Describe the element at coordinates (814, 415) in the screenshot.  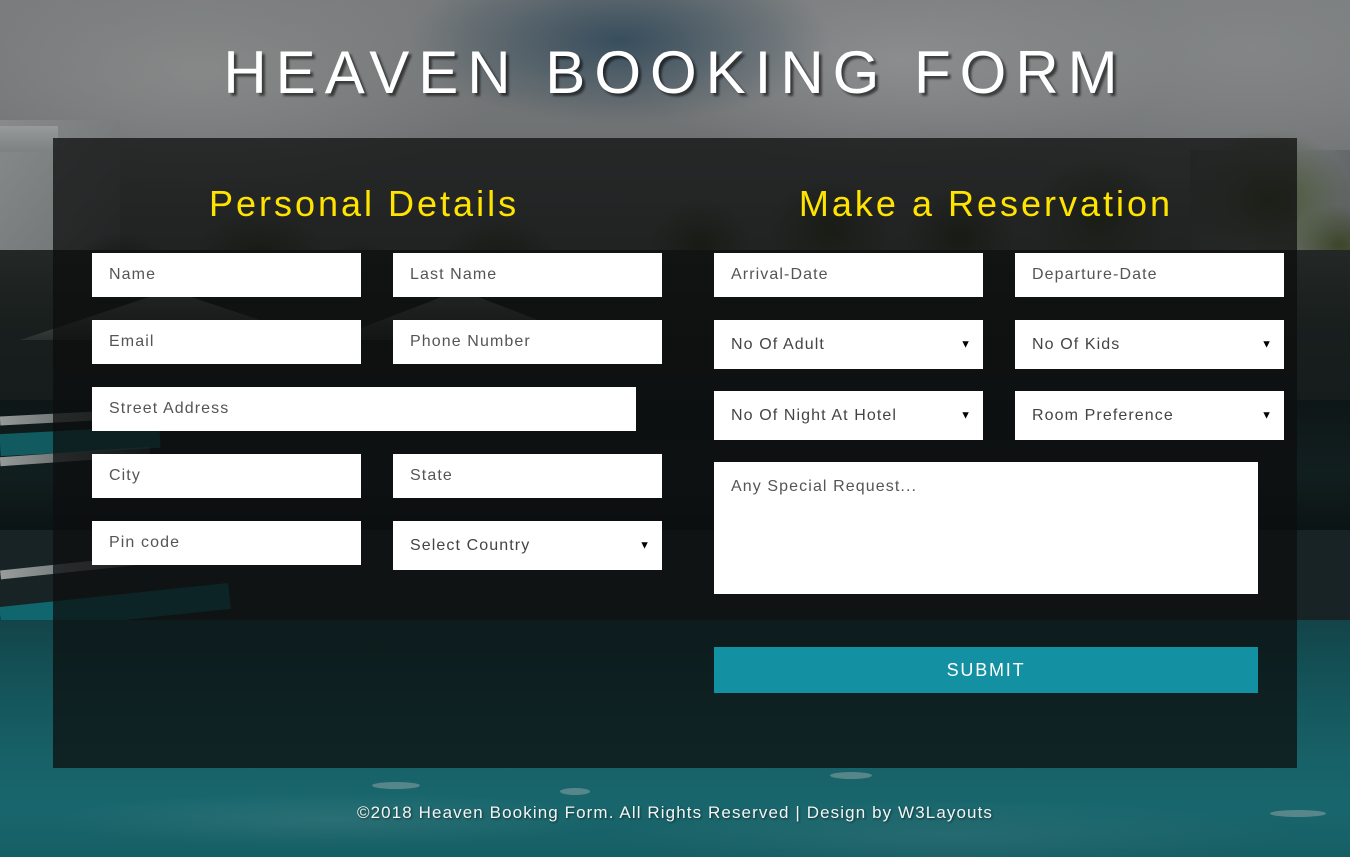
I see `nights-select-value: No Of Night At Hotel` at that location.